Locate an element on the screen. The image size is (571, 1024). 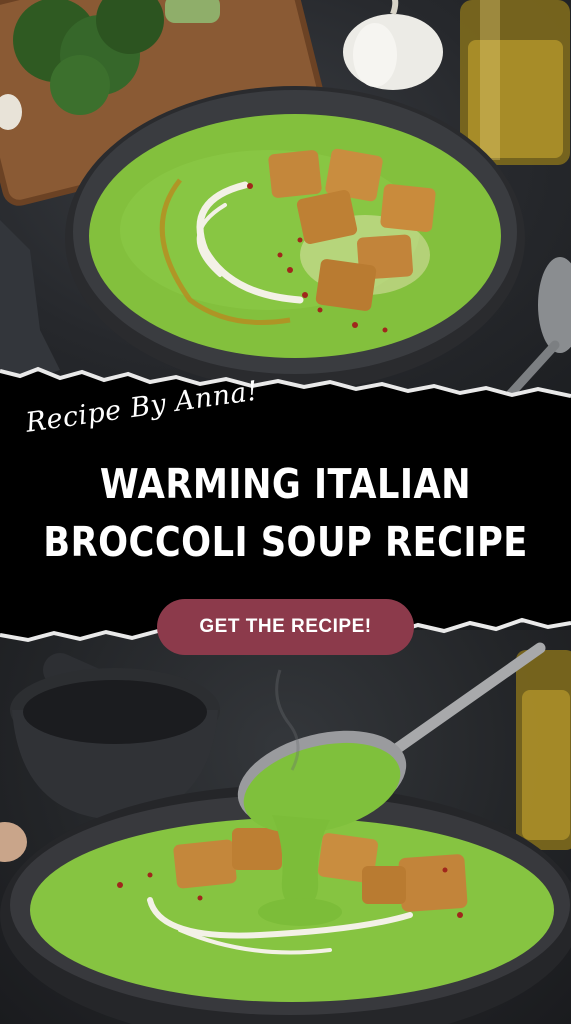
title-line-1: WARMING ITALIAN is located at coordinates (285, 484).